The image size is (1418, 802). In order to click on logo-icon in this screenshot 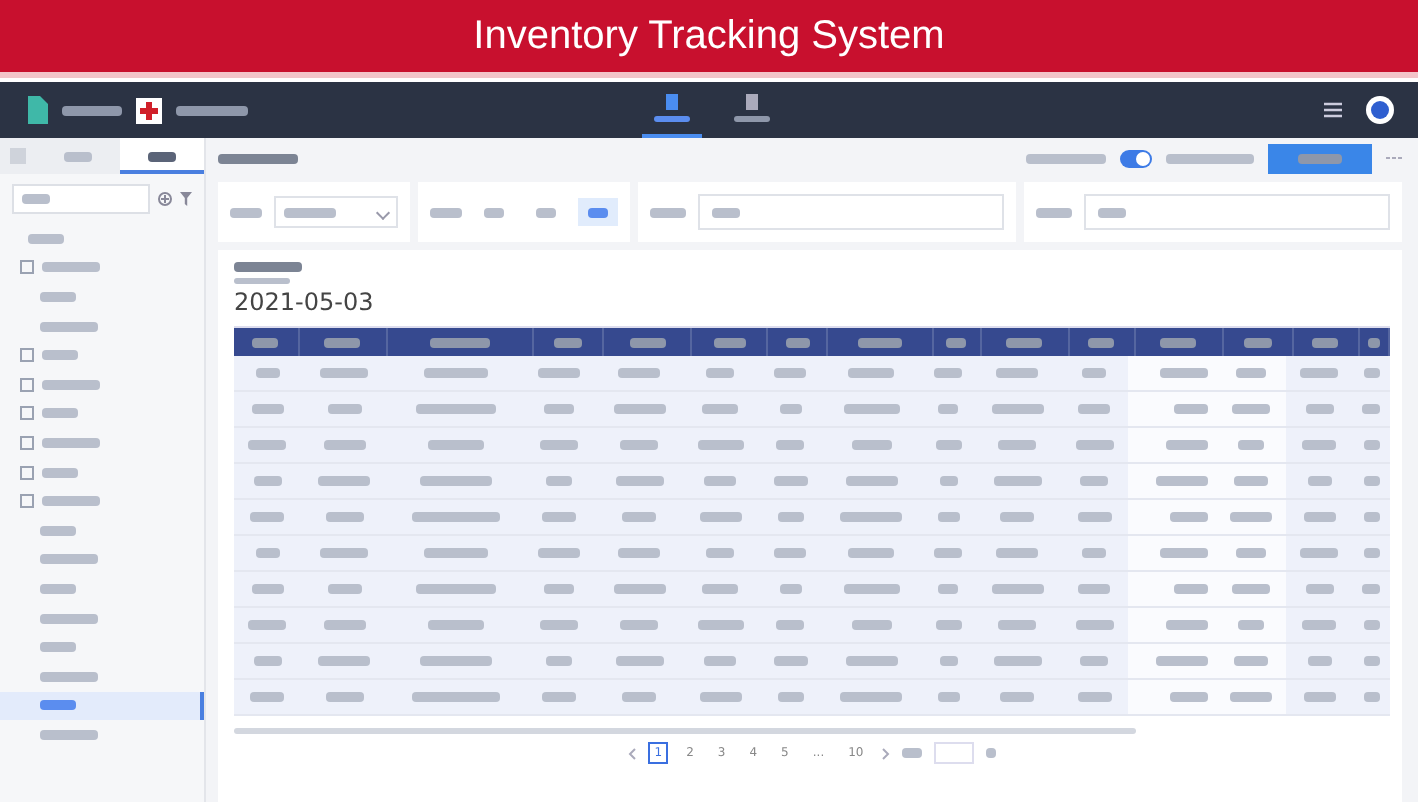, I will do `click(38, 110)`.